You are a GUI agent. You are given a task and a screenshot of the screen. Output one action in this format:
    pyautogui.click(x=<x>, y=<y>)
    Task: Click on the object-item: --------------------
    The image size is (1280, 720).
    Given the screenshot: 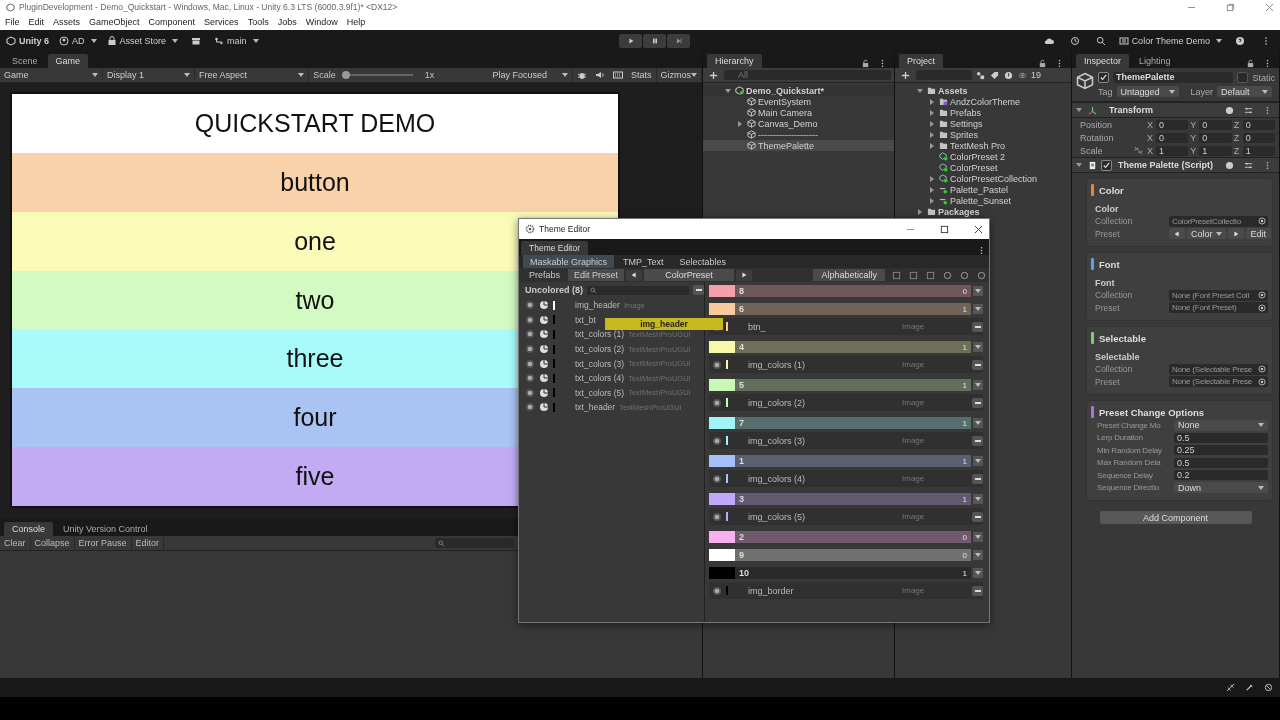 What is the action you would take?
    pyautogui.click(x=798, y=134)
    